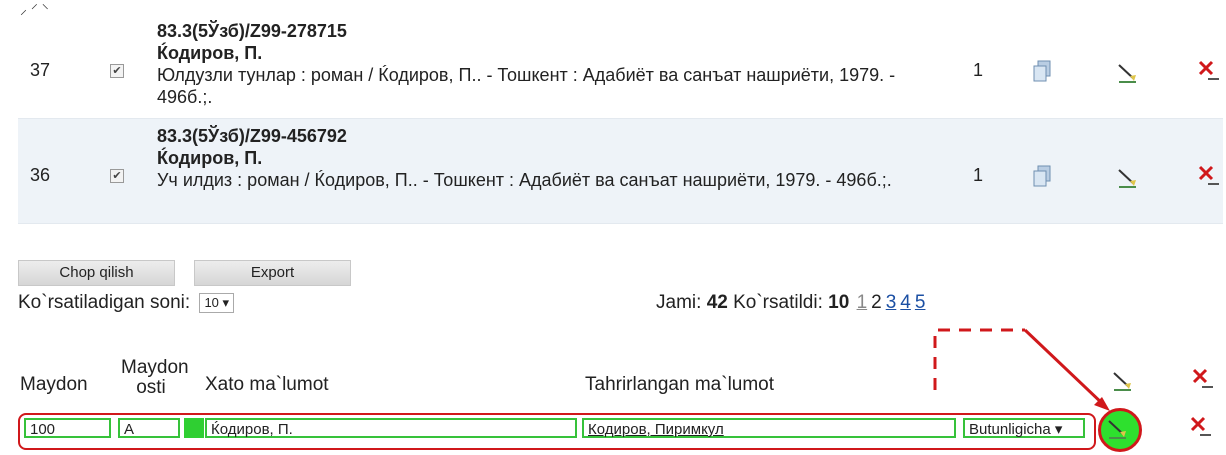  I want to click on mode-value: Butunligicha, so click(1010, 429).